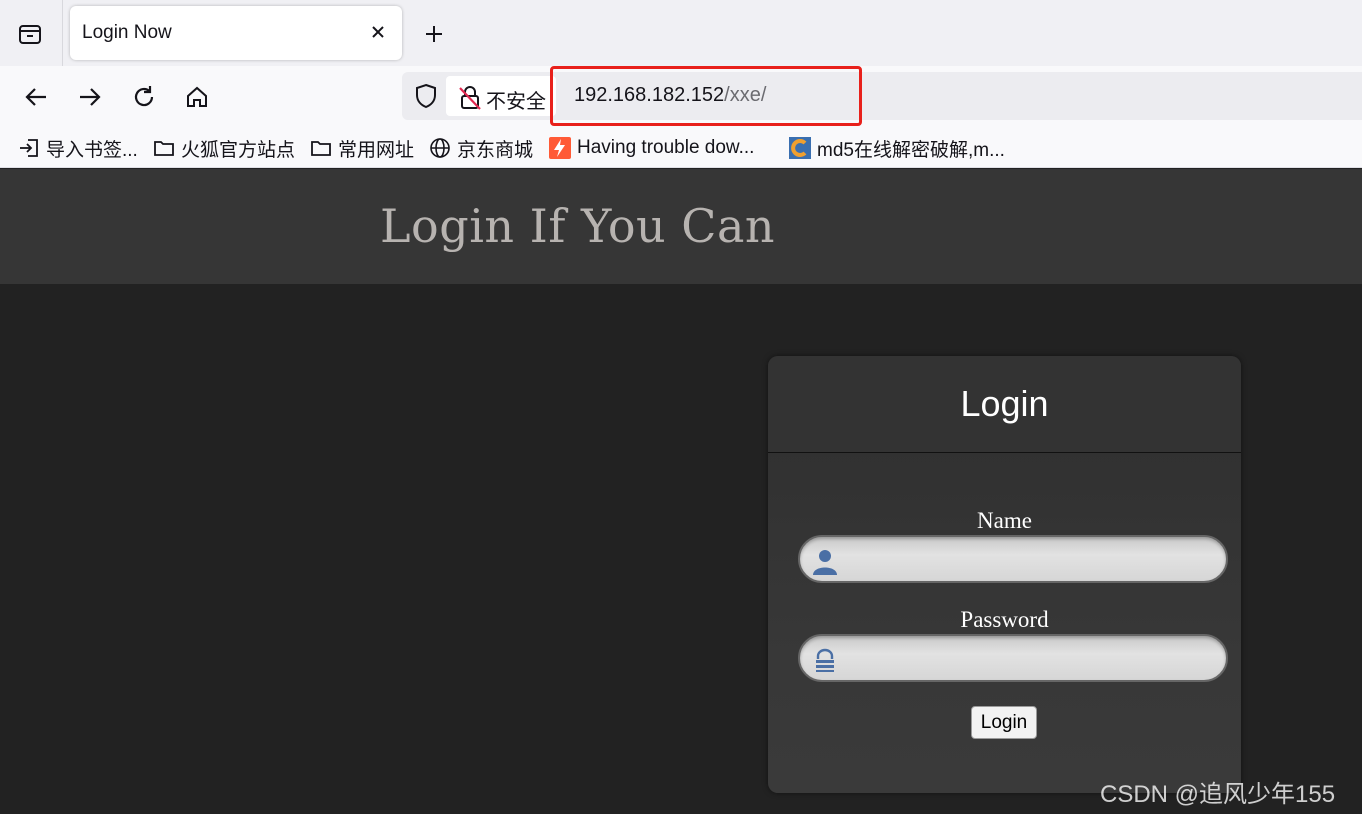  I want to click on home-icon, so click(197, 97).